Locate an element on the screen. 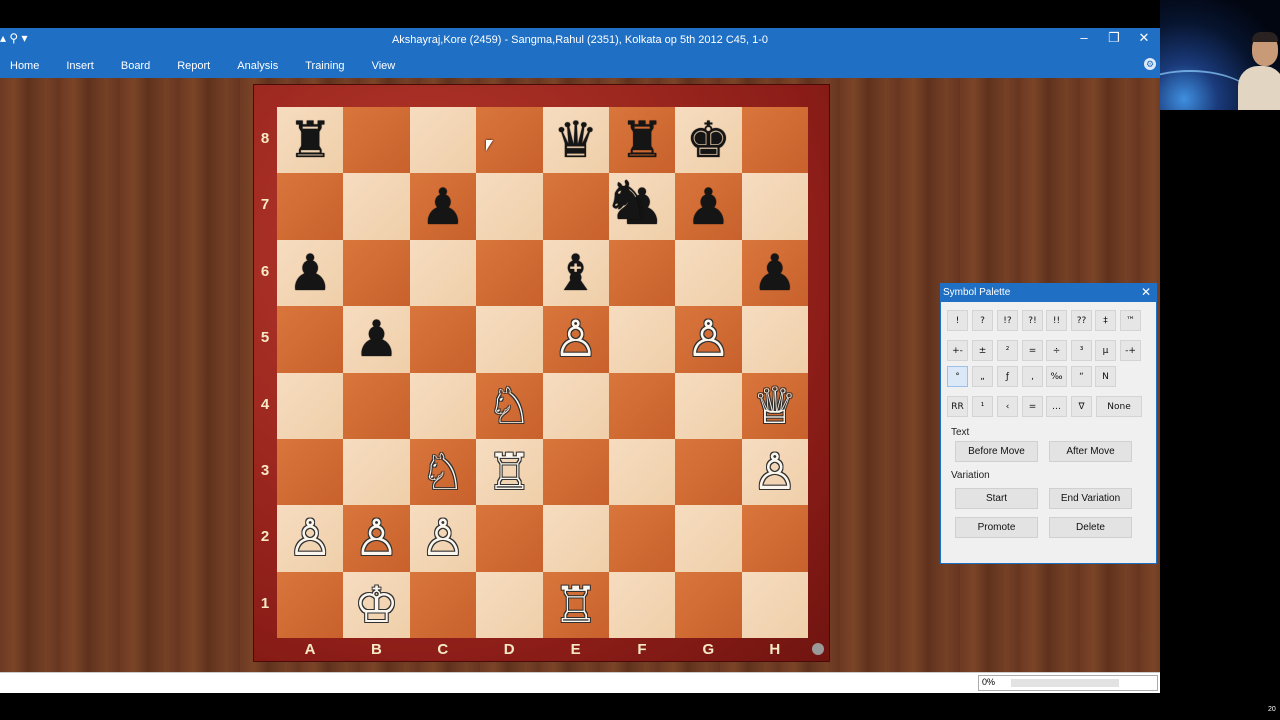 The width and height of the screenshot is (1280, 720). square-f3 is located at coordinates (642, 472).